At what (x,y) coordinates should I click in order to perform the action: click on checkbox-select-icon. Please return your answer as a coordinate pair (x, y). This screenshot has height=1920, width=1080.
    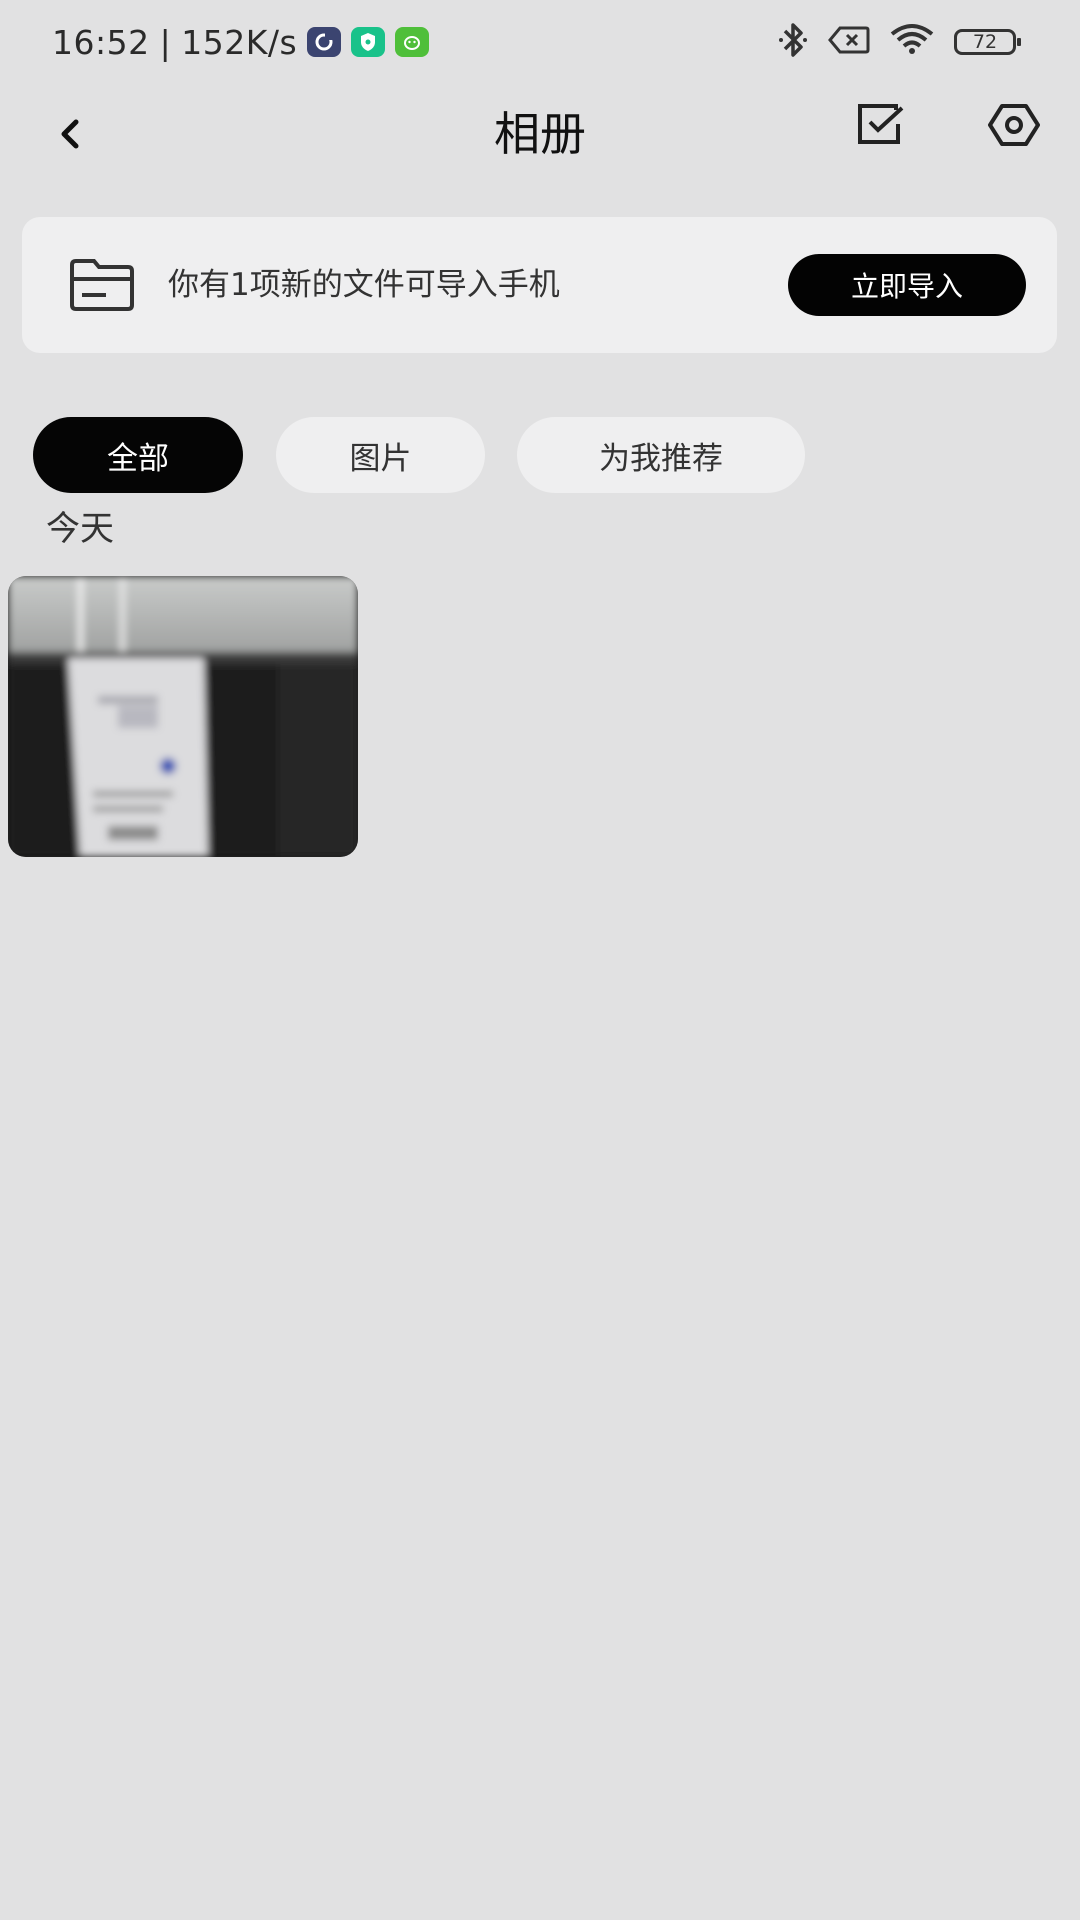
    Looking at the image, I should click on (881, 124).